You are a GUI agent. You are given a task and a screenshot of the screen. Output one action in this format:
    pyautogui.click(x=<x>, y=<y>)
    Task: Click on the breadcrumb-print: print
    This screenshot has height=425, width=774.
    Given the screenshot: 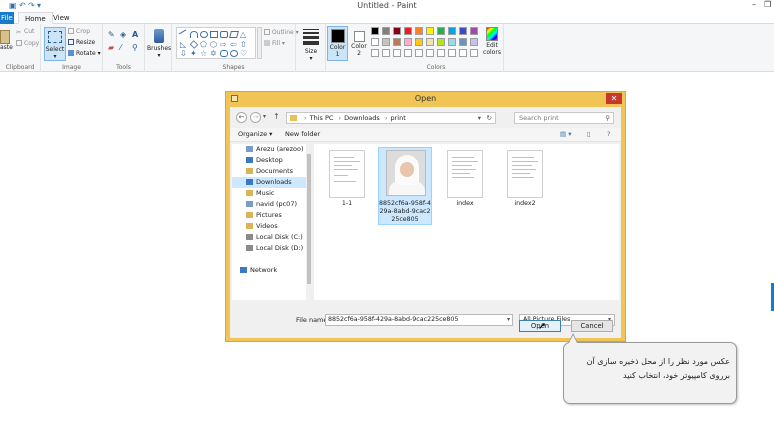 What is the action you would take?
    pyautogui.click(x=398, y=118)
    